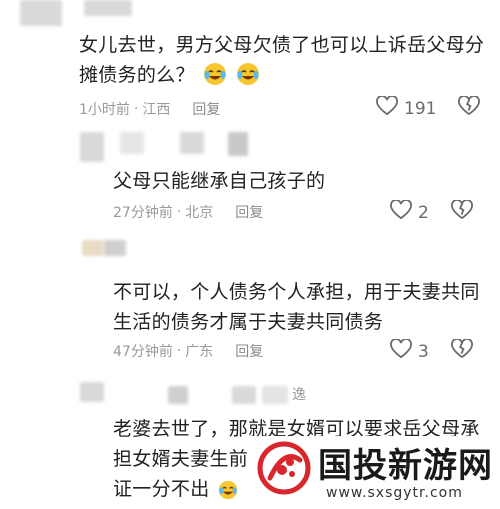  Describe the element at coordinates (423, 212) in the screenshot. I see `like-count: 2` at that location.